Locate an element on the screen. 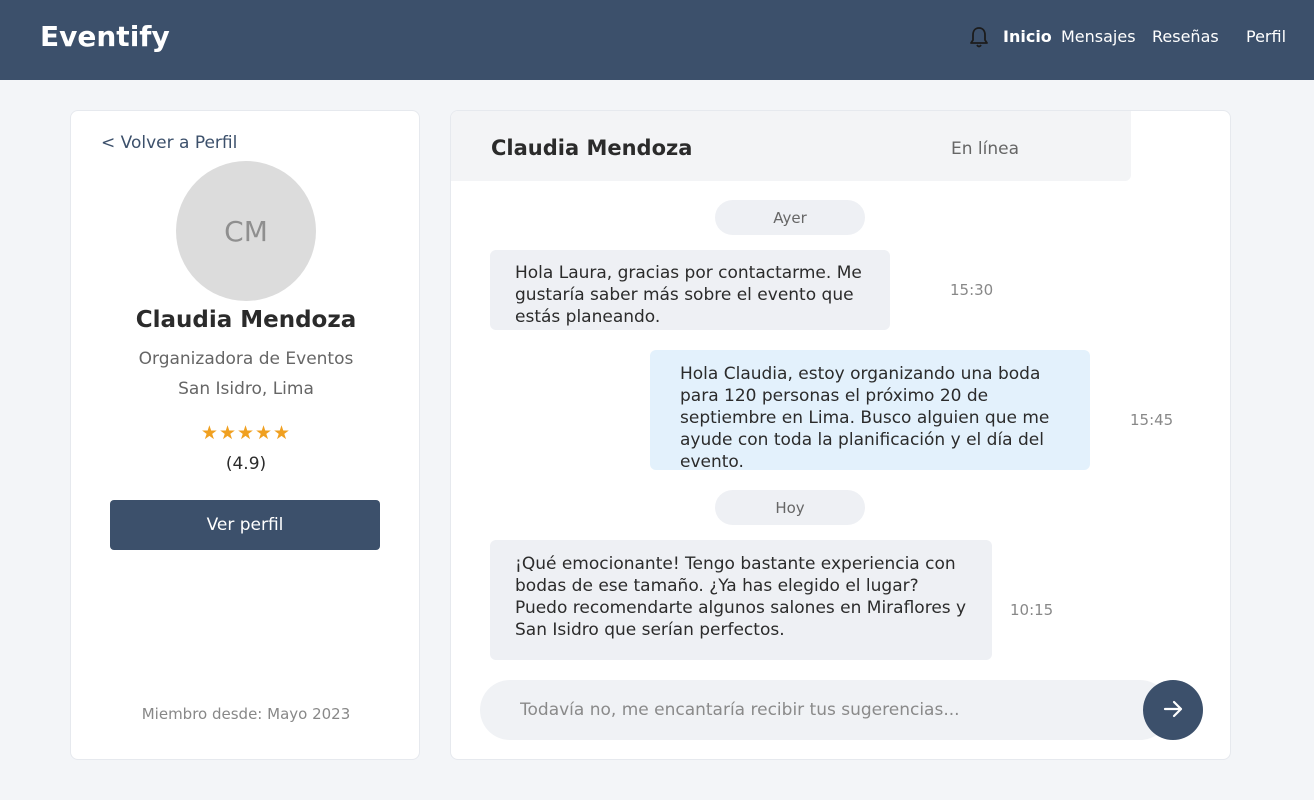 The width and height of the screenshot is (1314, 800). top-navigation-bar: Eventify Inicio Mensajes Reseñas Perfil is located at coordinates (657, 40).